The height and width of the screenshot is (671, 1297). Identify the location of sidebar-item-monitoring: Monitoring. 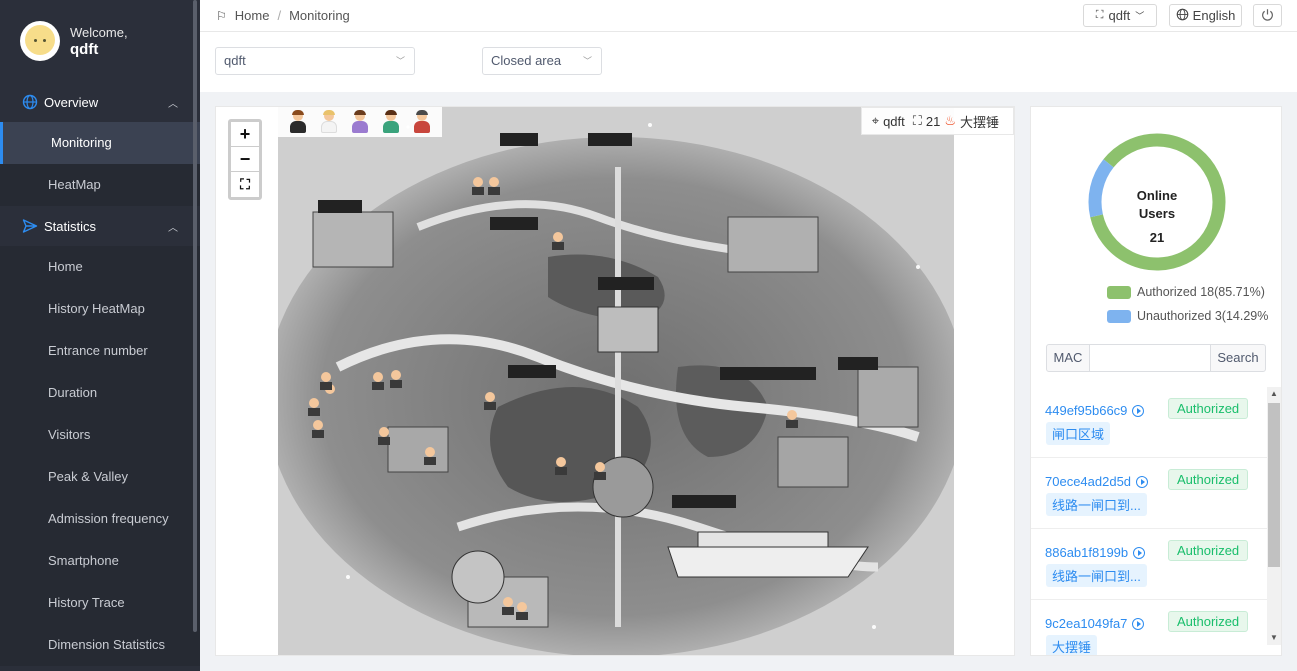
(100, 143).